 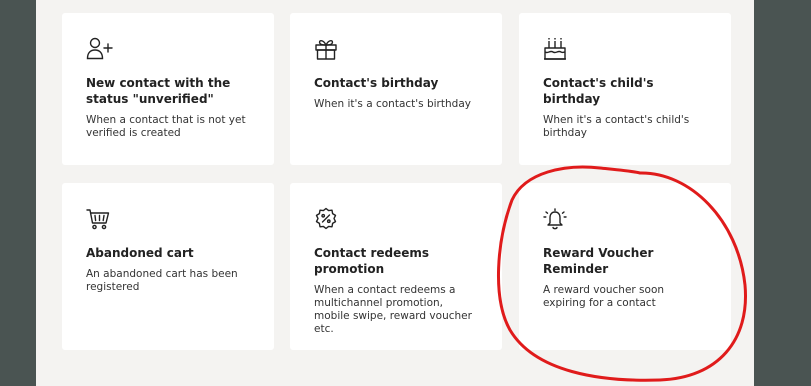 What do you see at coordinates (140, 253) in the screenshot?
I see `trigger-title: Abandoned cart` at bounding box center [140, 253].